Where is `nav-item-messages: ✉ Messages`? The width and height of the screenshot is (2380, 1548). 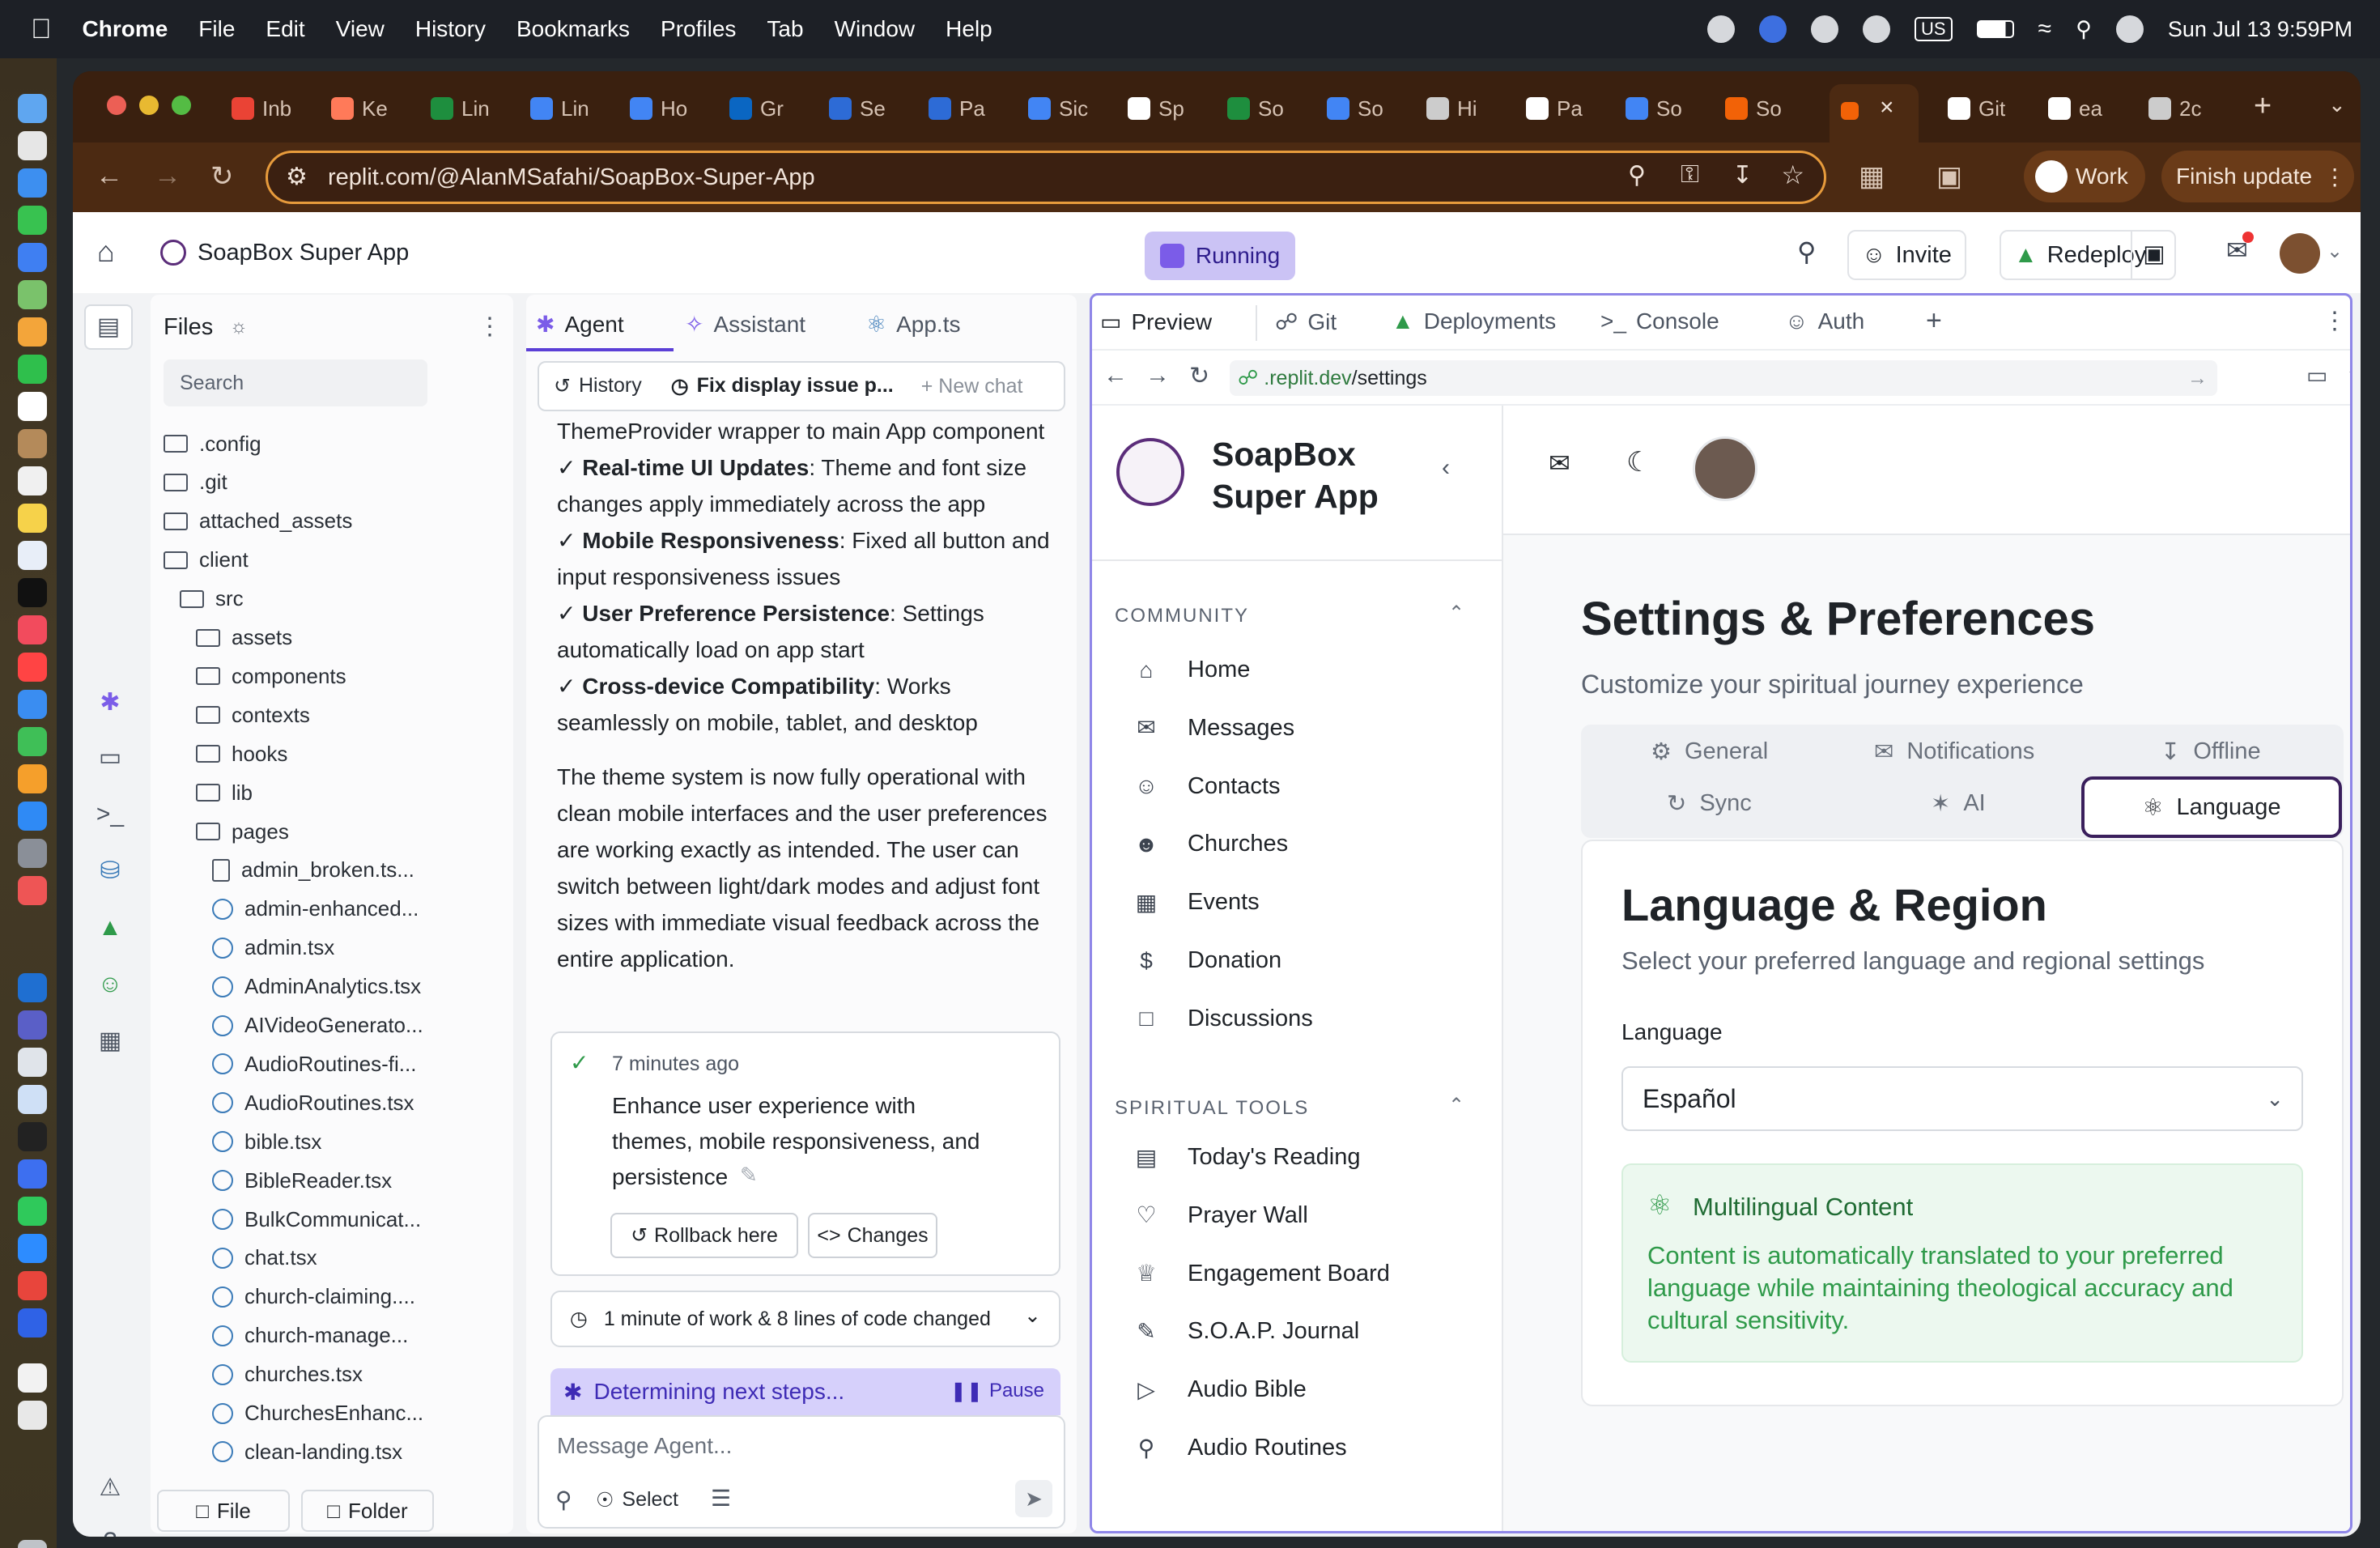 nav-item-messages: ✉ Messages is located at coordinates (1214, 729).